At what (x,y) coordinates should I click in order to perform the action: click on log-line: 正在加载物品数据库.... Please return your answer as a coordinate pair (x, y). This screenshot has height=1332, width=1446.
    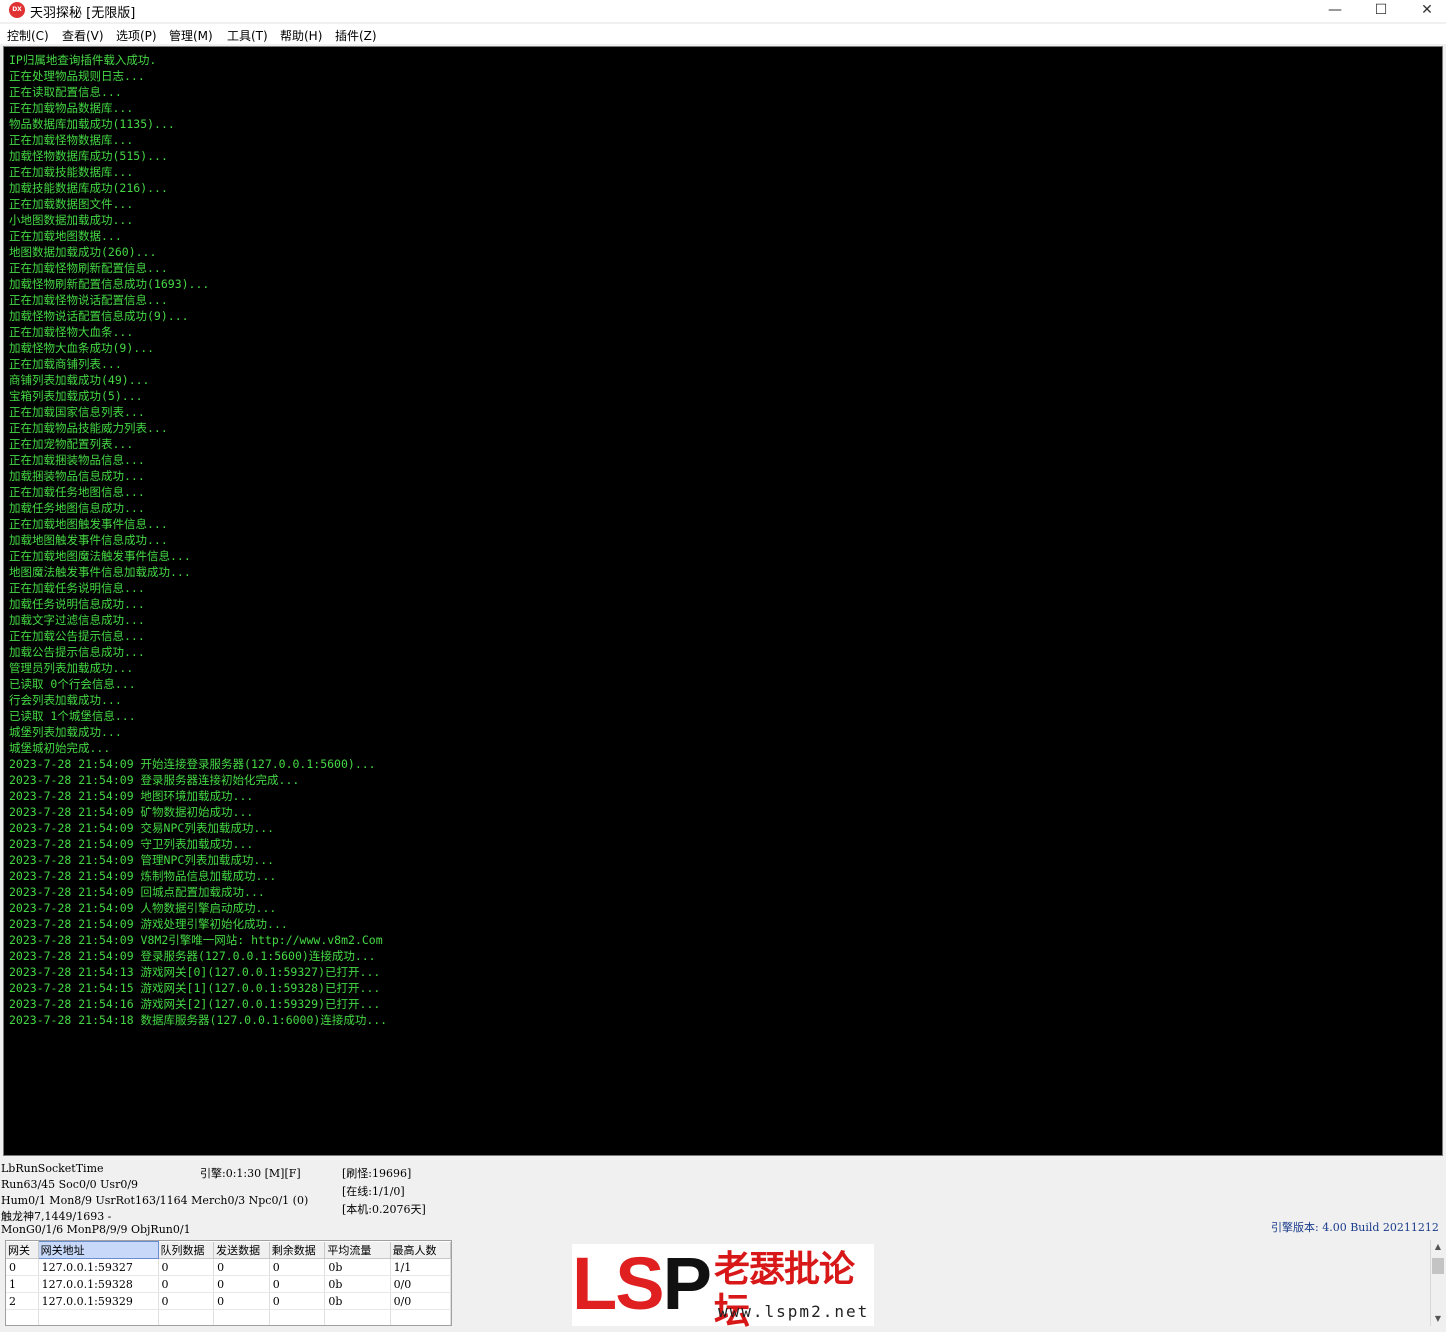
    Looking at the image, I should click on (71, 108).